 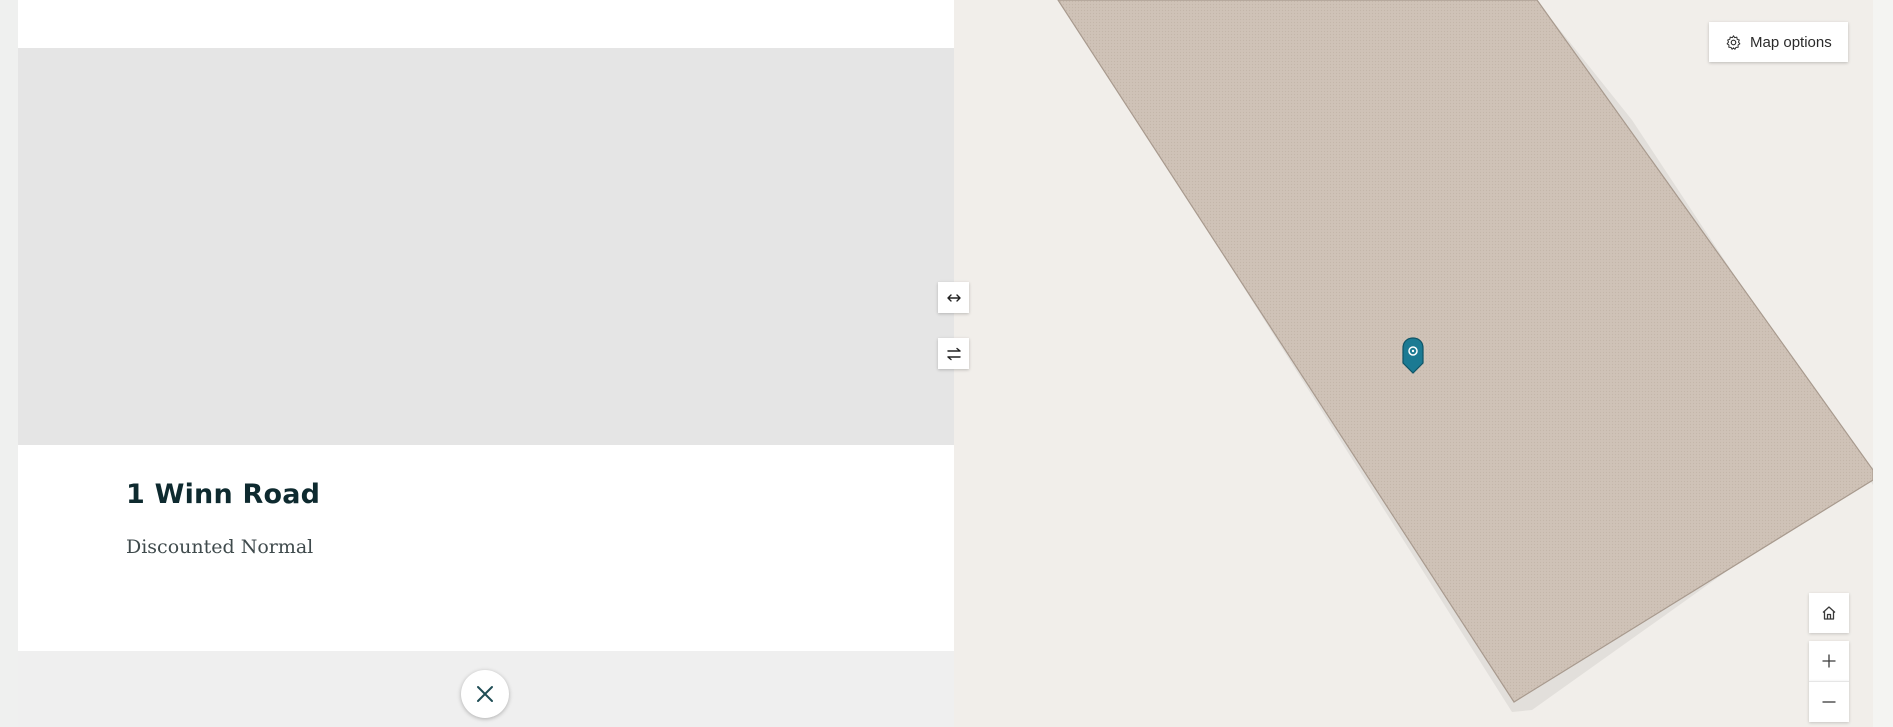 What do you see at coordinates (486, 24) in the screenshot?
I see `panel-header-strip` at bounding box center [486, 24].